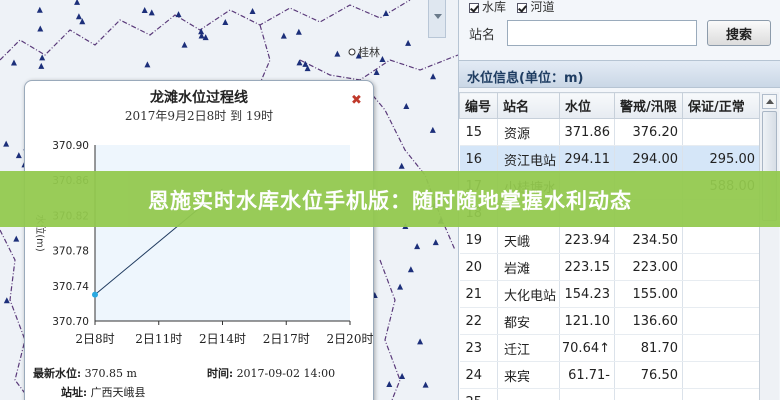  Describe the element at coordinates (286, 339) in the screenshot. I see `x-tick-label: 2日17时` at that location.